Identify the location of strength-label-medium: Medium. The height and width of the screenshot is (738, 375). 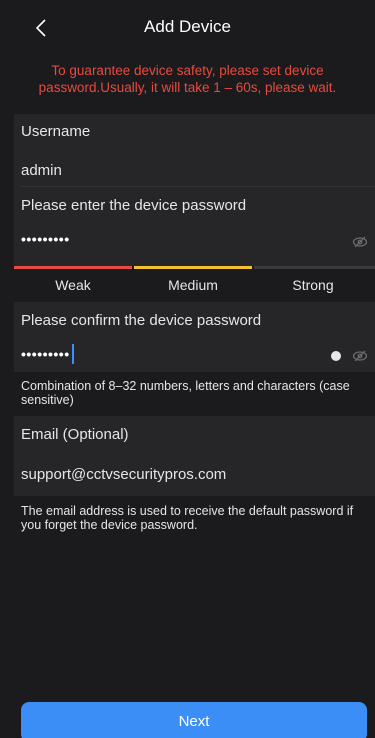
(193, 285).